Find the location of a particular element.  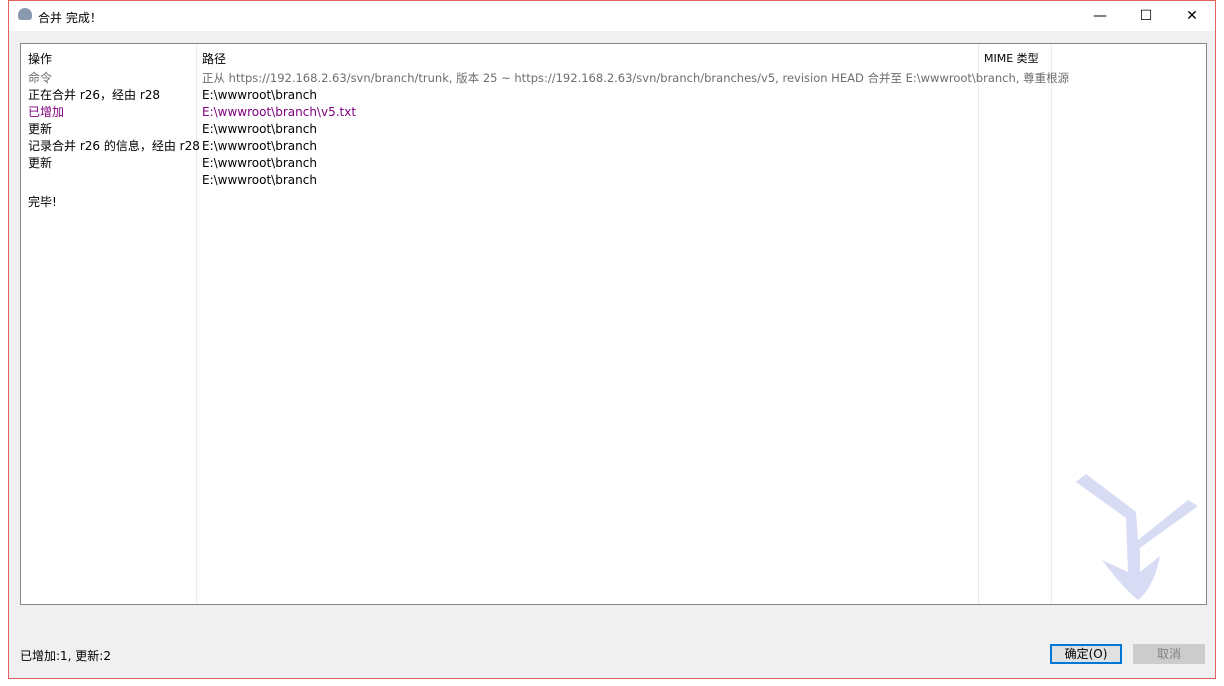

column-mime is located at coordinates (1015, 324).